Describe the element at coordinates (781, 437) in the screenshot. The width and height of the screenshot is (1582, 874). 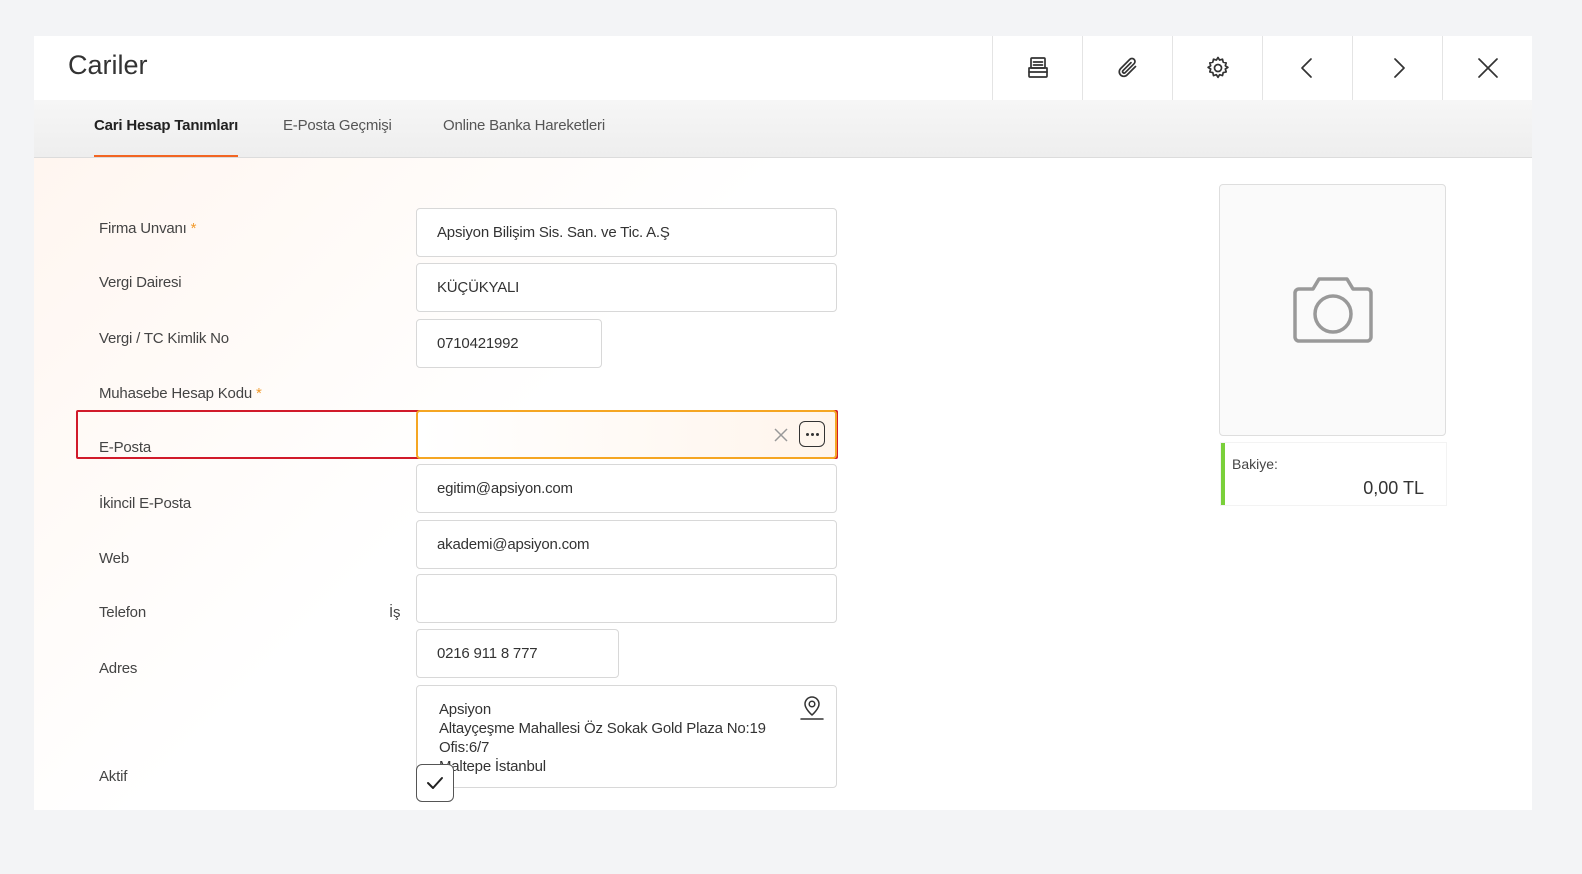
I see `clear-icon` at that location.